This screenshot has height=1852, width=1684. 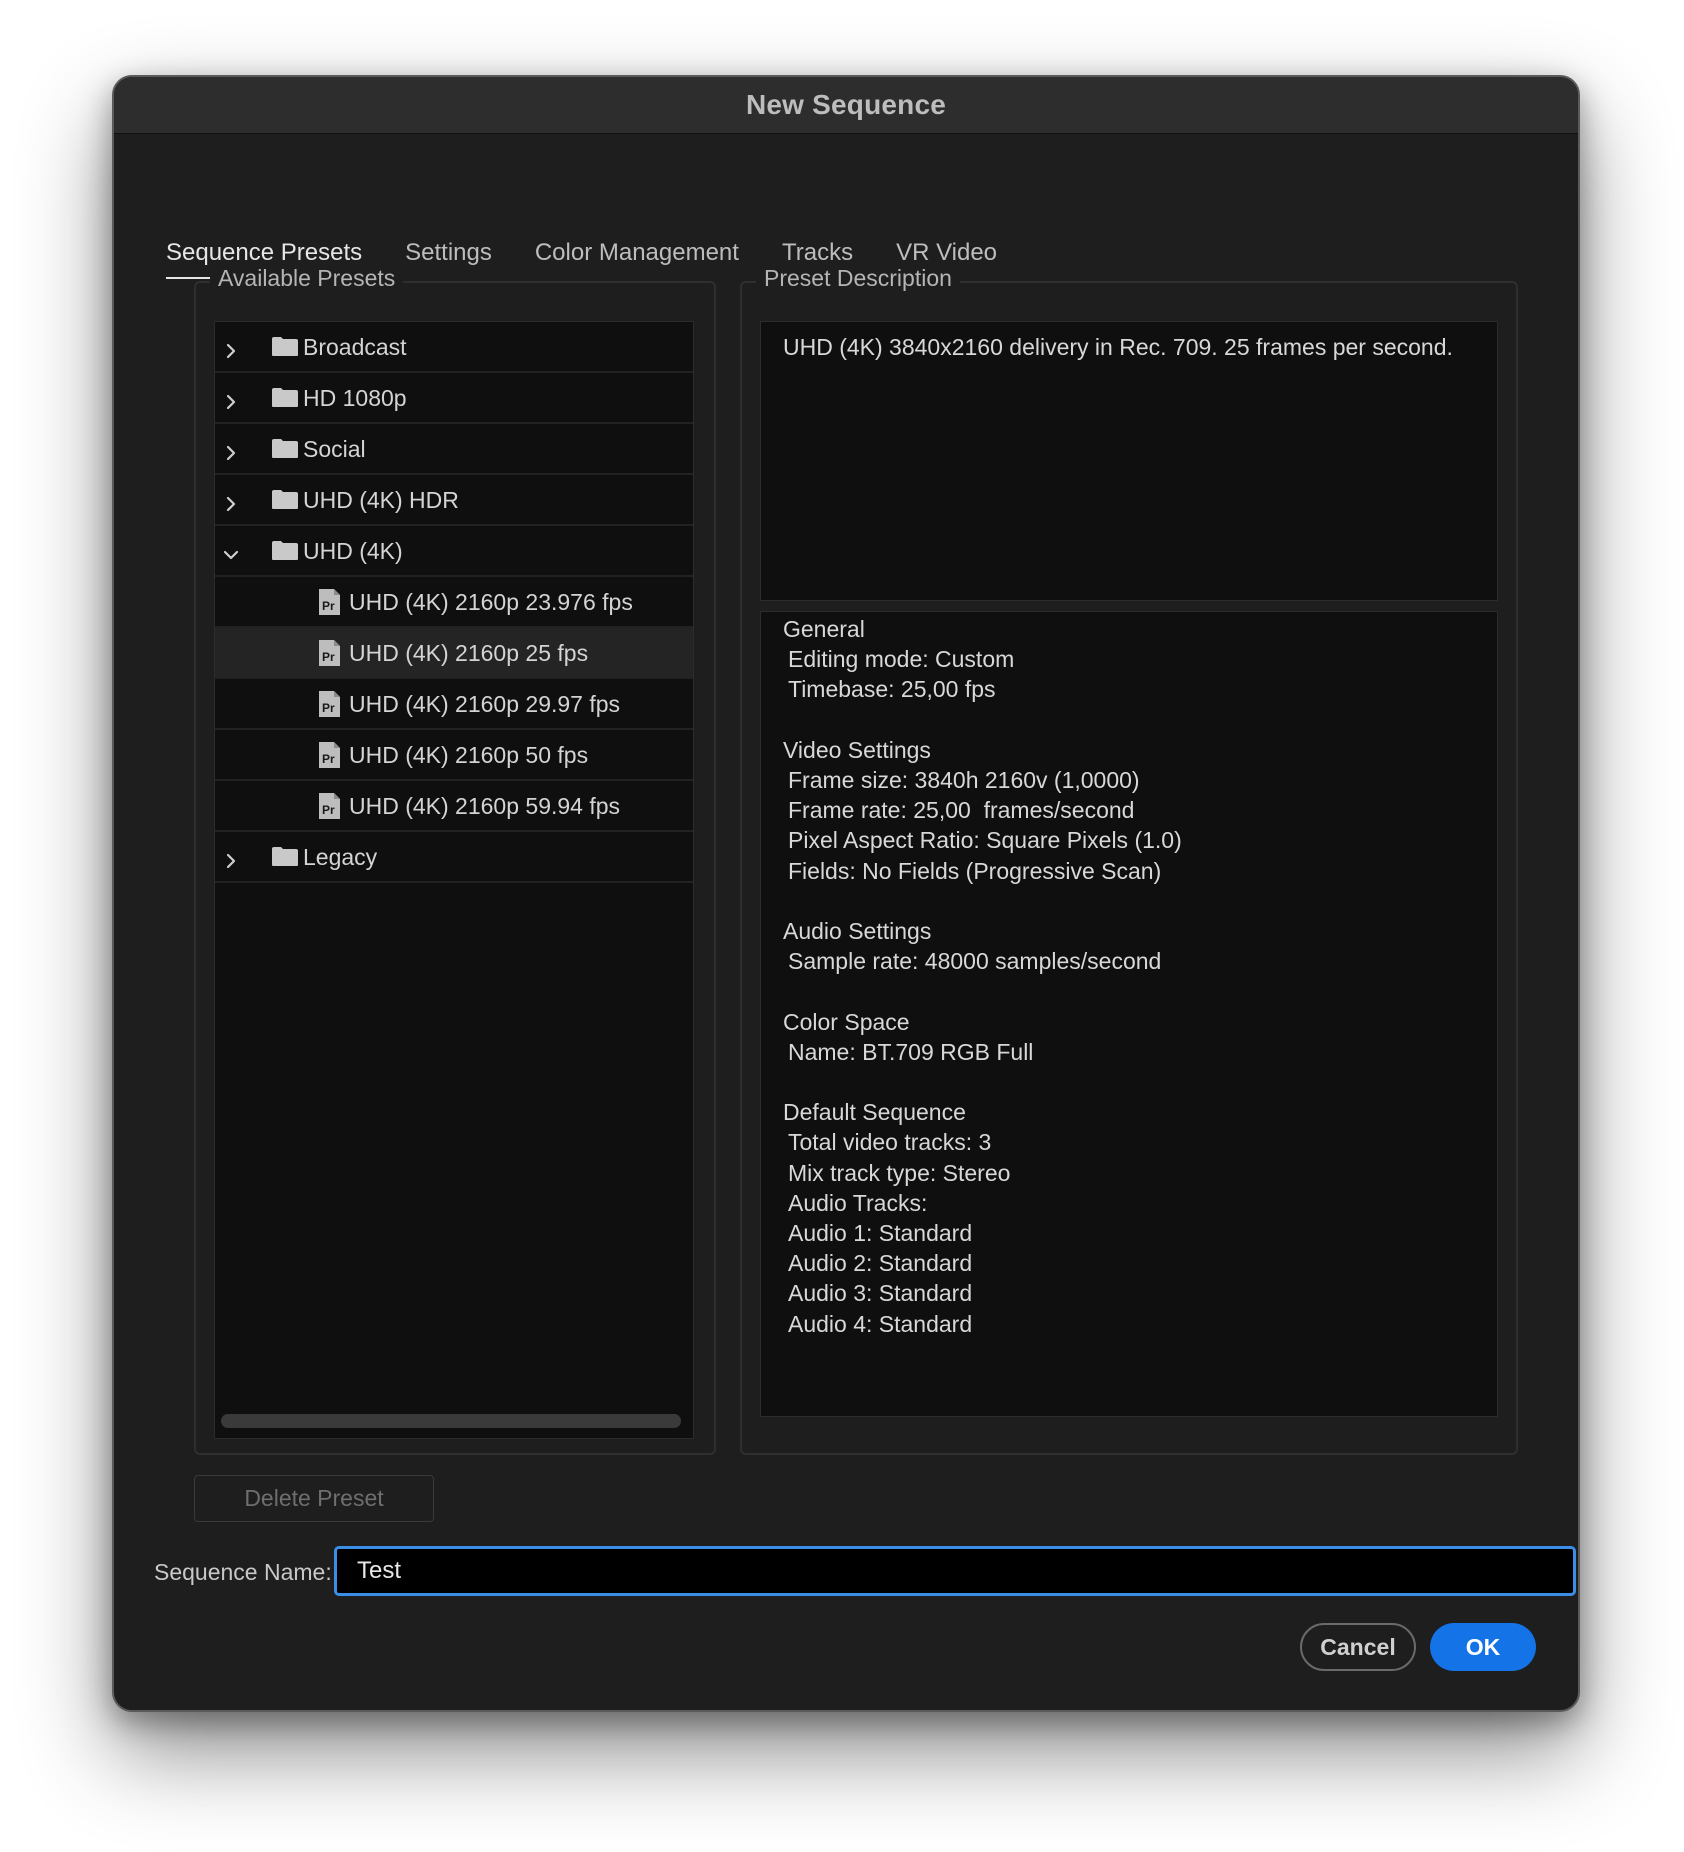 What do you see at coordinates (899, 1172) in the screenshot?
I see `detail-line: Mix track type: Stereo` at bounding box center [899, 1172].